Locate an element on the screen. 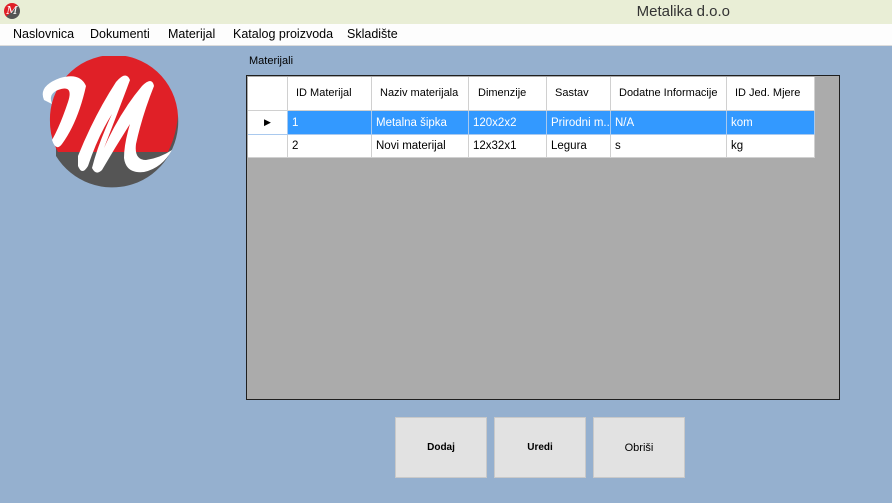 The image size is (892, 503). delete-button: Obriši is located at coordinates (639, 447).